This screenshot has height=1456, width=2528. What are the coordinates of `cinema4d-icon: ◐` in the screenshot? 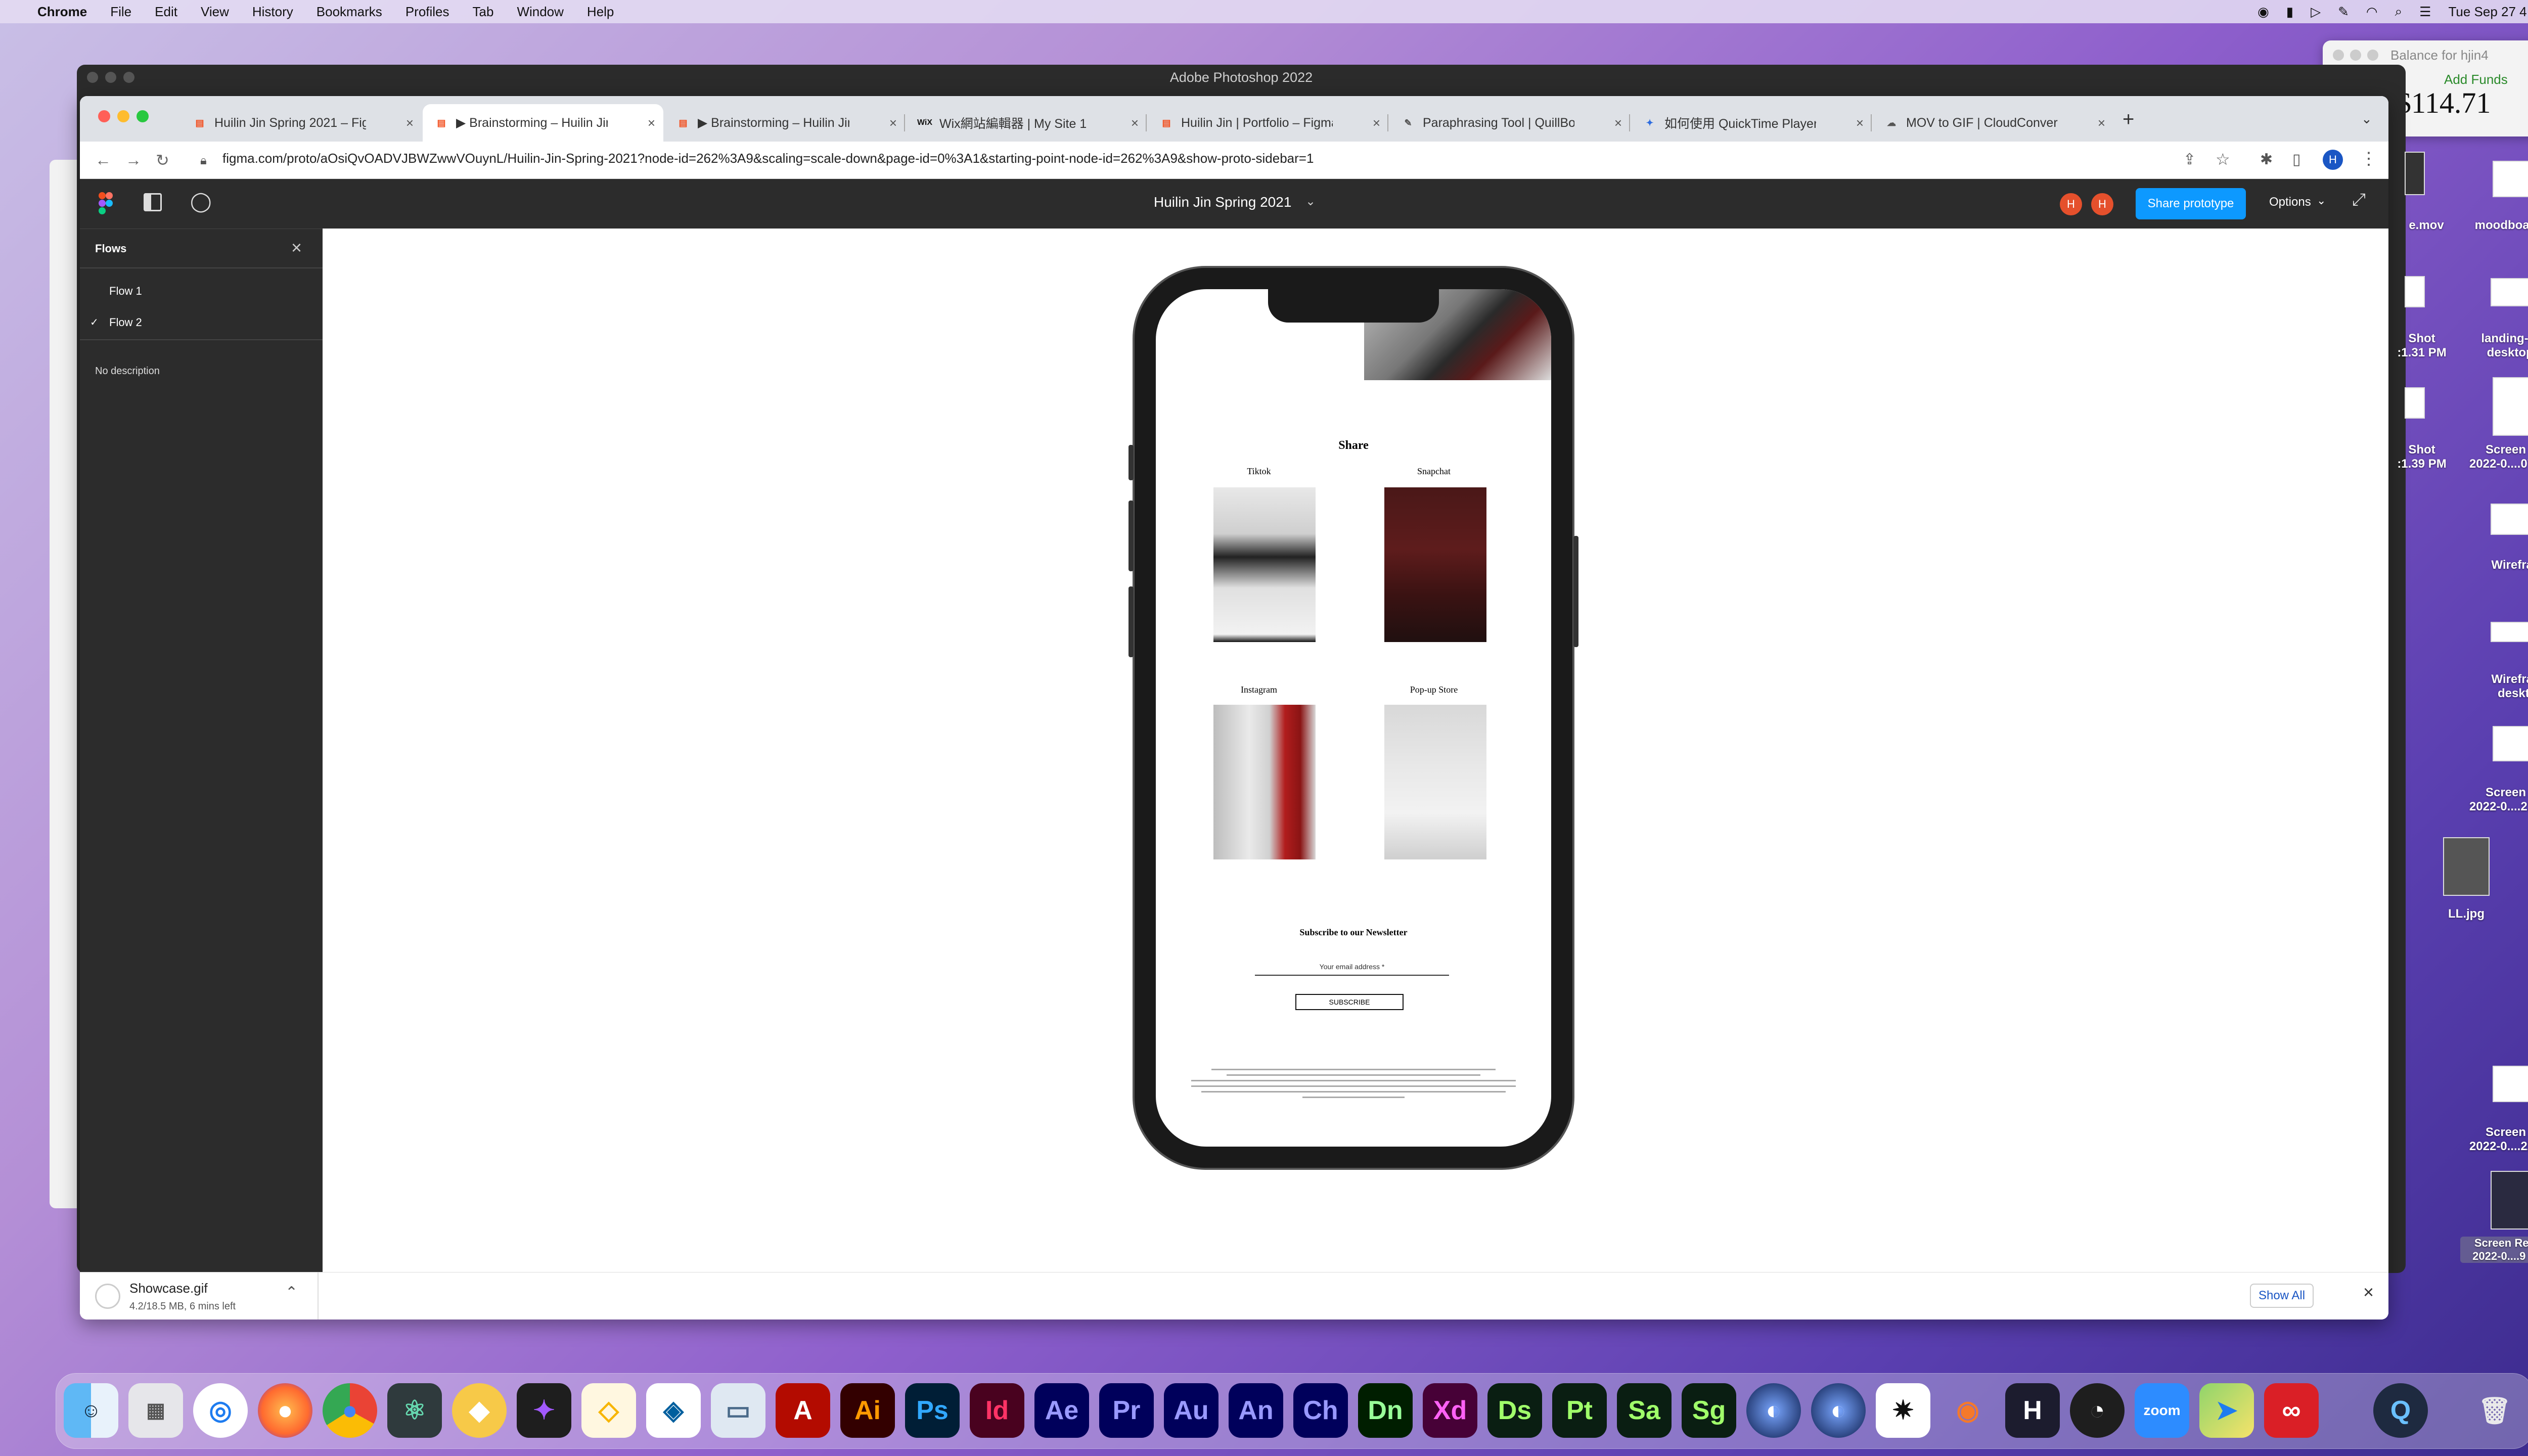 It's located at (1774, 1410).